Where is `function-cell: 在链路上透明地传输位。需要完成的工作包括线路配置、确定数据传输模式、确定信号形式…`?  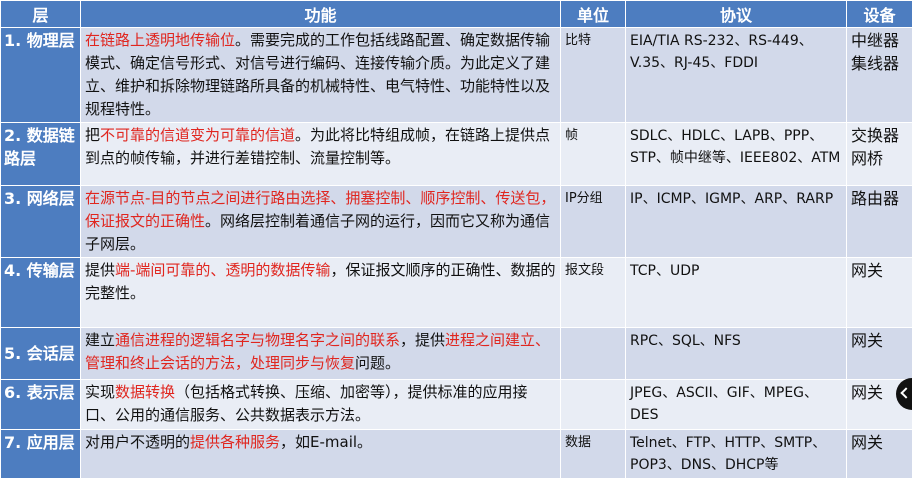 function-cell: 在链路上透明地传输位。需要完成的工作包括线路配置、确定数据传输模式、确定信号形式… is located at coordinates (321, 75).